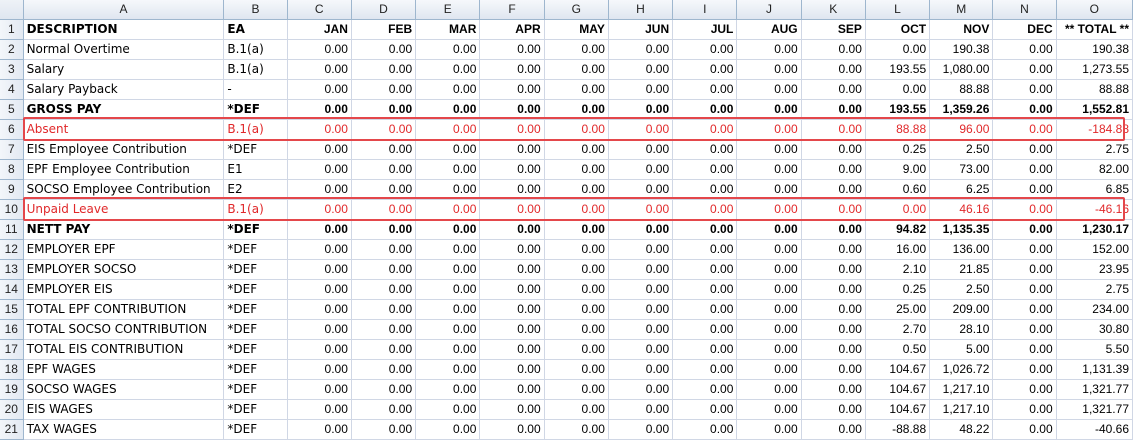  I want to click on column-header-f: F, so click(512, 10).